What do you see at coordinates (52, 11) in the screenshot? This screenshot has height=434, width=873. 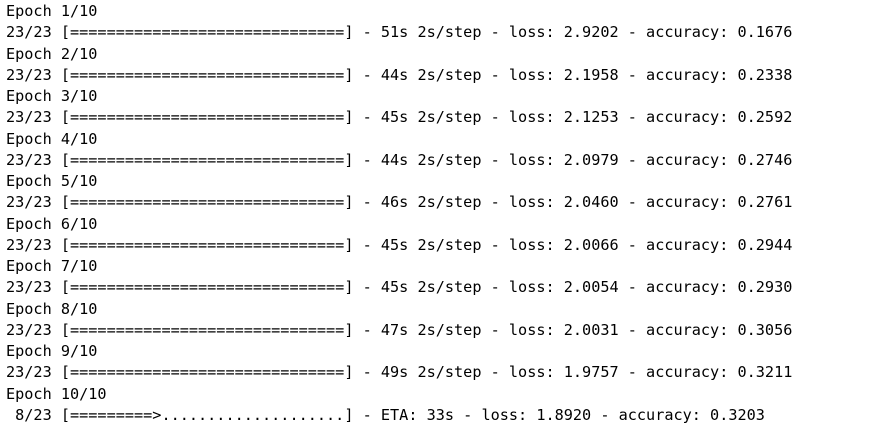 I see `epoch-header-line: Epoch 1/10` at bounding box center [52, 11].